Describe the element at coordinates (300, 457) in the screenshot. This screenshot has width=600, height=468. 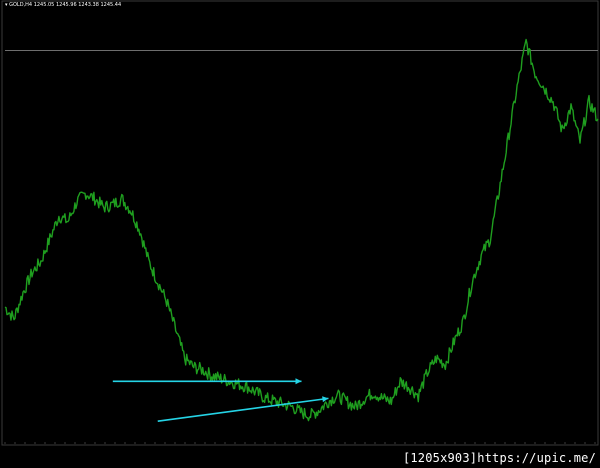
I see `bottom-strip: [1205x903]https://upic.me/` at that location.